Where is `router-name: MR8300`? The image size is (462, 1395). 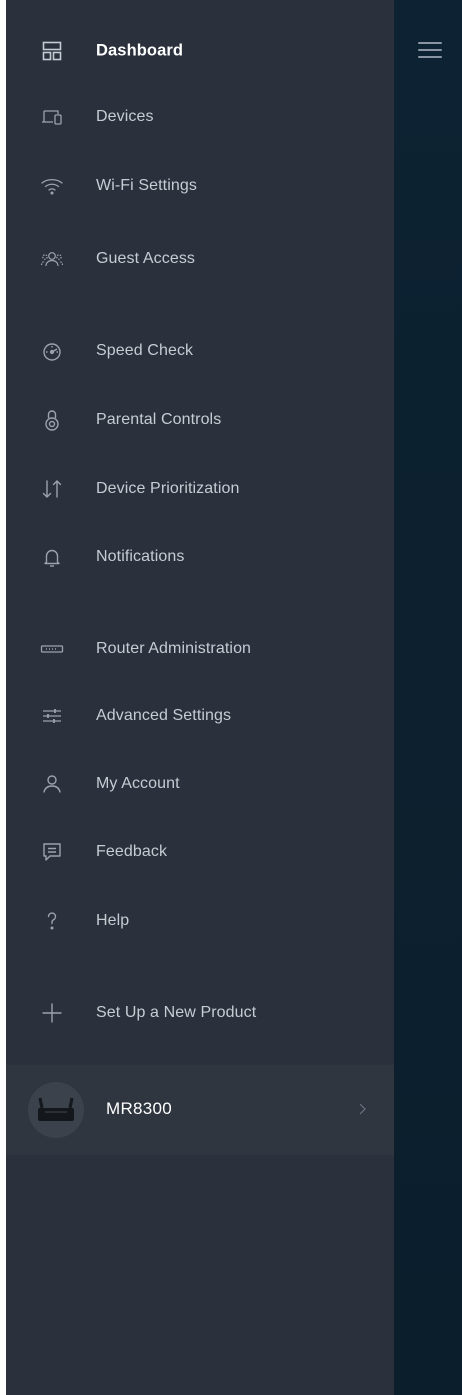
router-name: MR8300 is located at coordinates (139, 1108).